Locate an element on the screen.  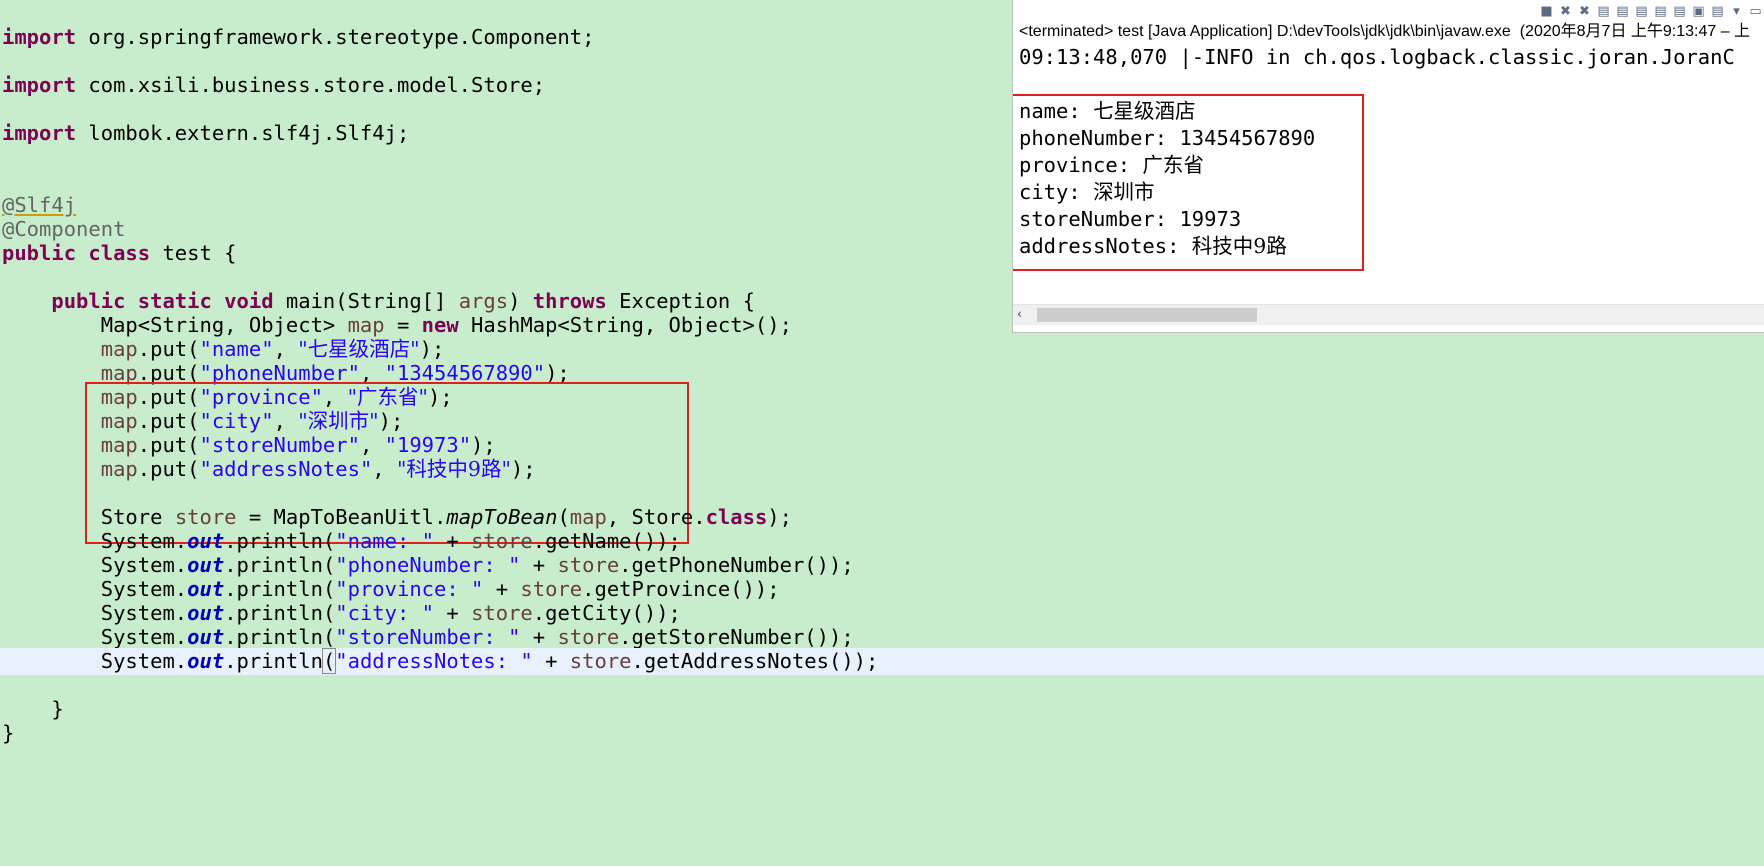
pin-console-icon: ▣ is located at coordinates (1698, 11).